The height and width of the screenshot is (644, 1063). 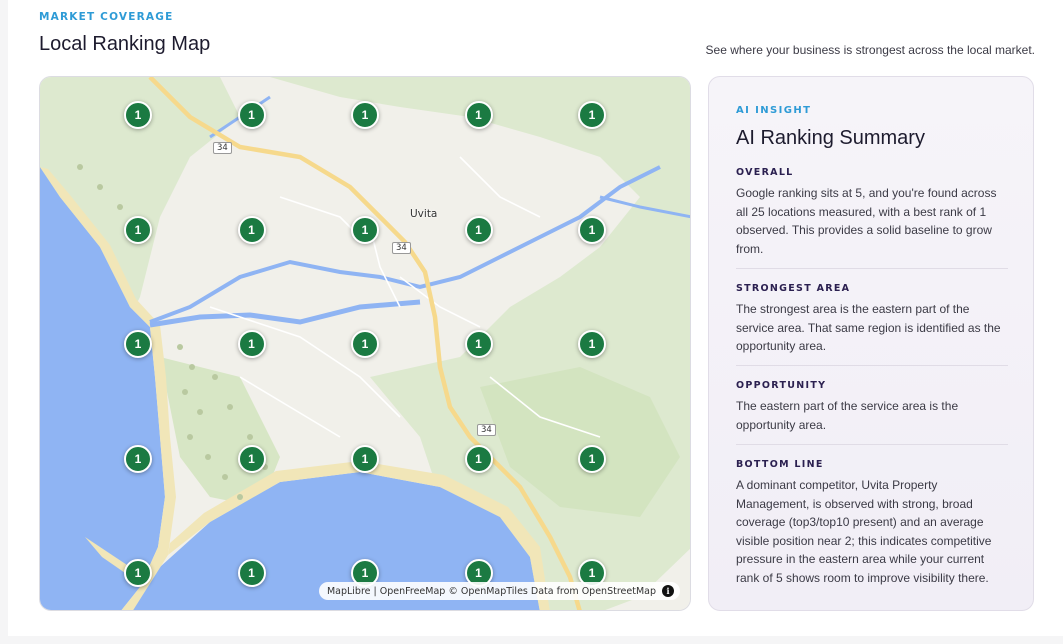 What do you see at coordinates (424, 214) in the screenshot?
I see `town-label: Uvita` at bounding box center [424, 214].